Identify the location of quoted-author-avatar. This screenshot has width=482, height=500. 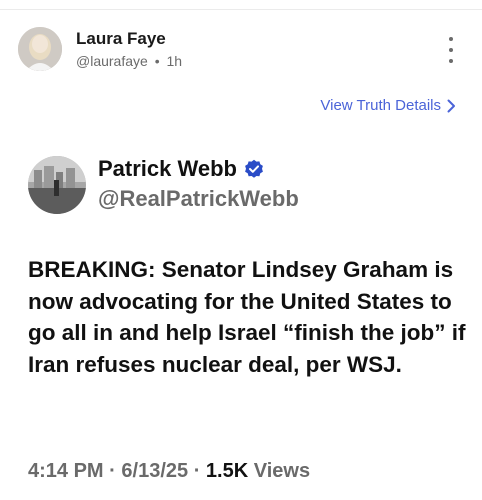
(57, 185).